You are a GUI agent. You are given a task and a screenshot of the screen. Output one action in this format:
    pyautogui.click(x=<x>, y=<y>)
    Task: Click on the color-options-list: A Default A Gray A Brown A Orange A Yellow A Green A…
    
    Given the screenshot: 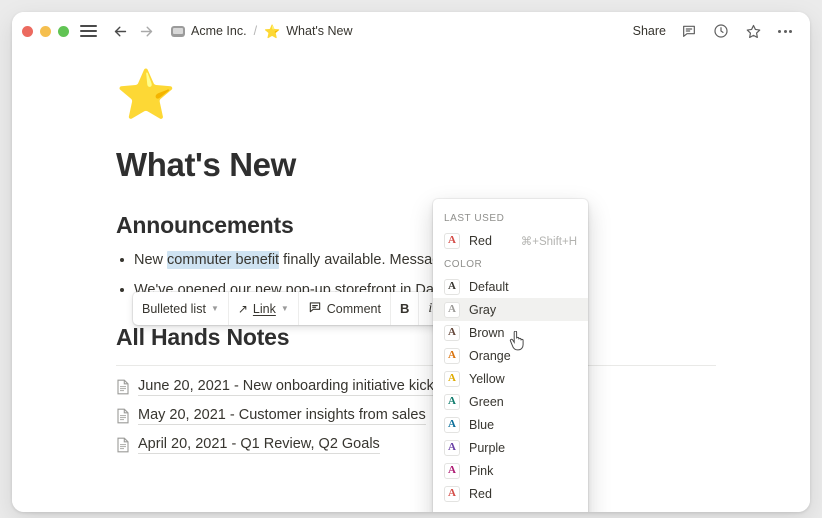 What is the action you would take?
    pyautogui.click(x=510, y=390)
    